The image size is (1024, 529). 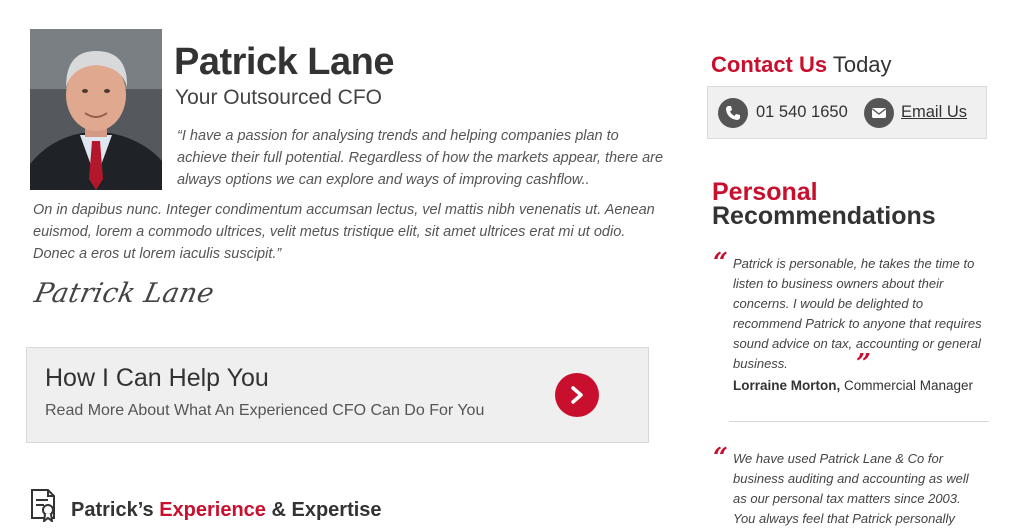 What do you see at coordinates (284, 62) in the screenshot?
I see `profile-name: Patrick Lane` at bounding box center [284, 62].